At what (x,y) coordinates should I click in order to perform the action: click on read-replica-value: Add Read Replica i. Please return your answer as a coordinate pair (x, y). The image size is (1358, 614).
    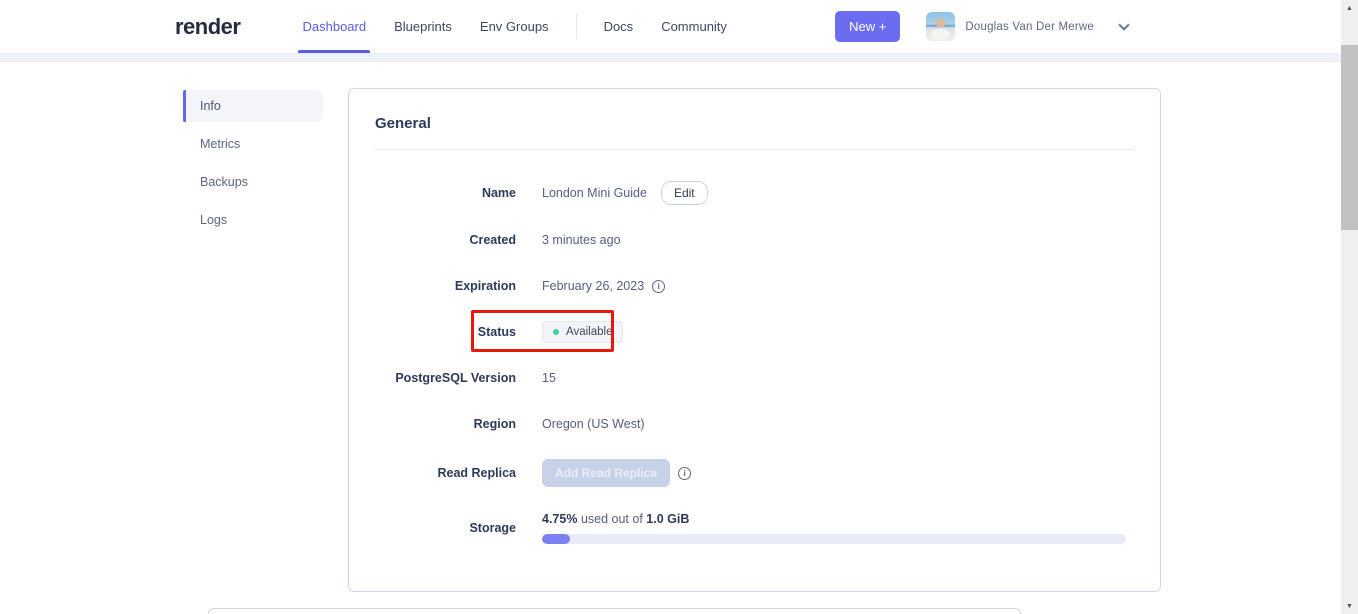
    Looking at the image, I should click on (617, 473).